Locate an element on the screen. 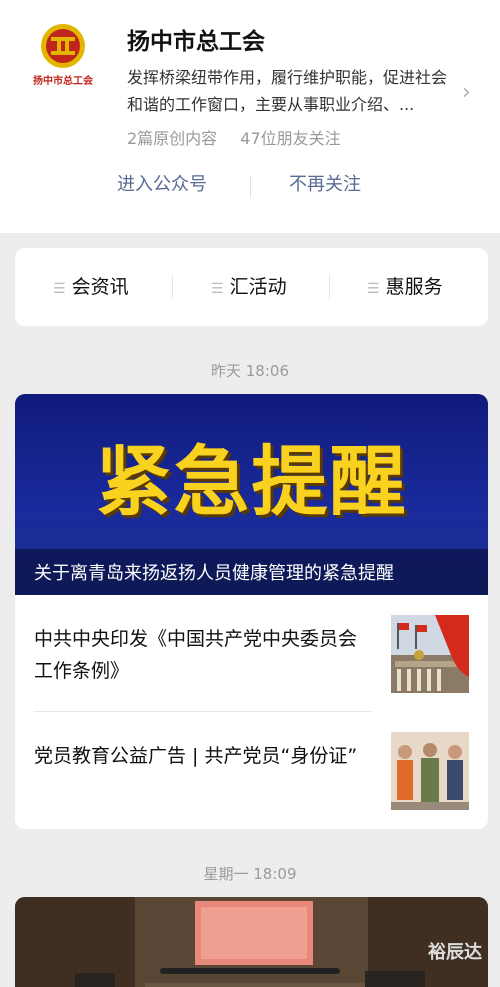 The height and width of the screenshot is (987, 500). article-row: 中共中央印发《中国共产党中央委员会工作条例》 is located at coordinates (251, 653).